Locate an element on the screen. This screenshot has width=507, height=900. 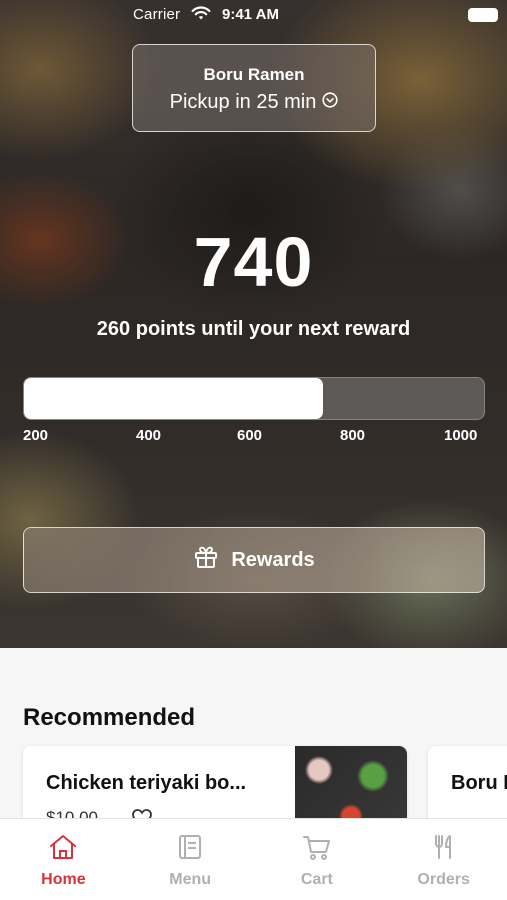
tab-home: Home is located at coordinates (63, 859).